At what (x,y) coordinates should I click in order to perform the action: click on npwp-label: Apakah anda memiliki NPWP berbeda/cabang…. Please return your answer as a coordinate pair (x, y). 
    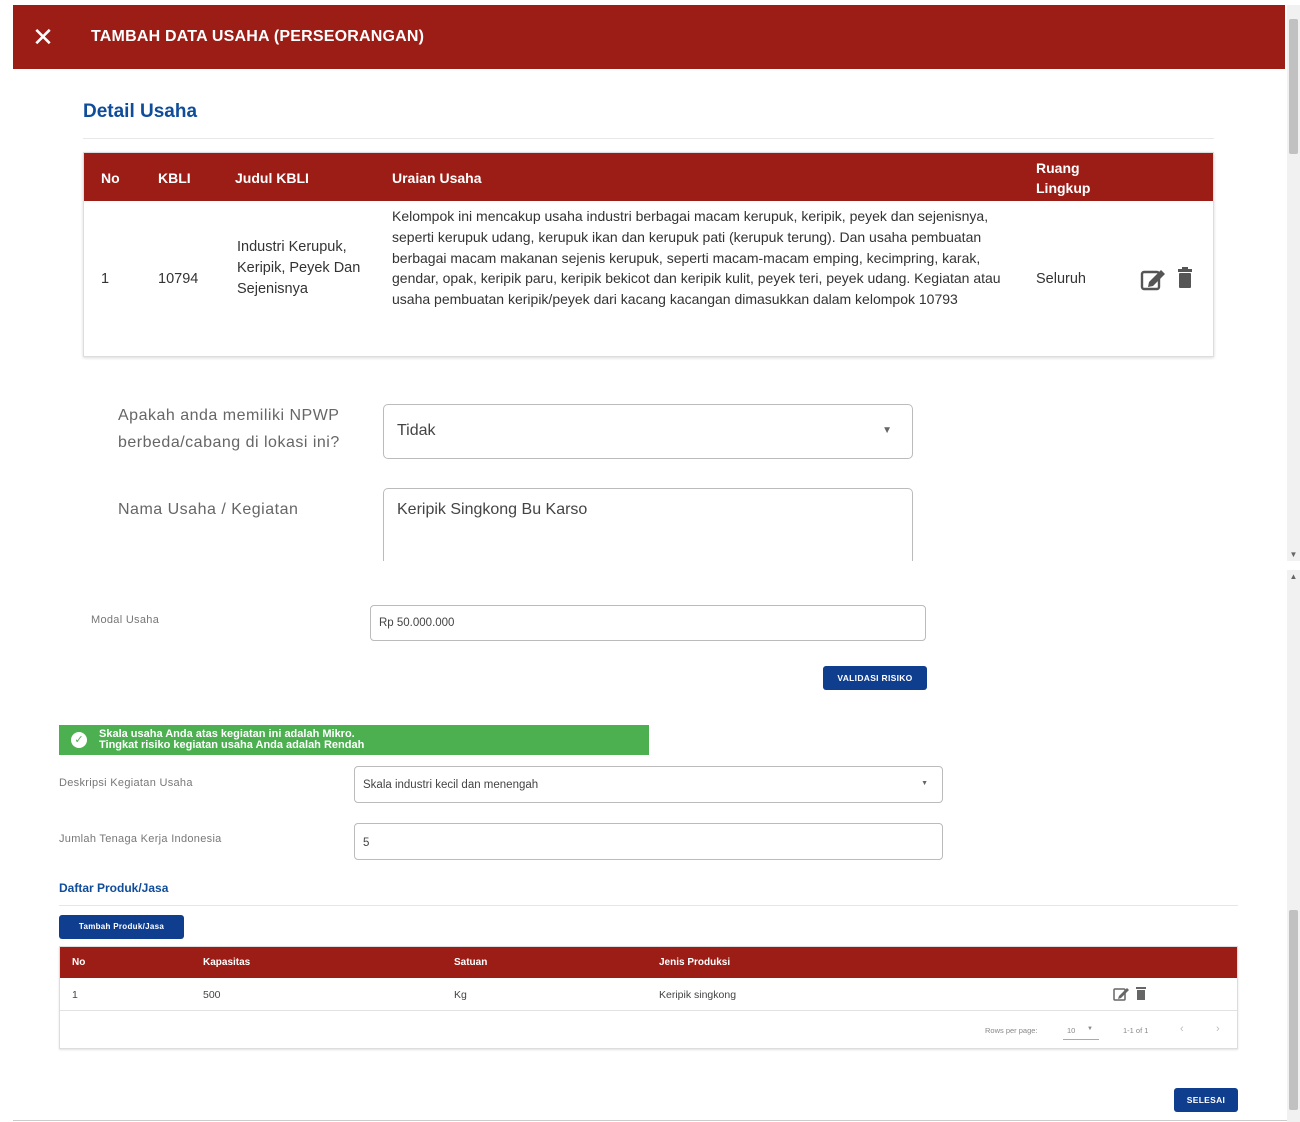
    Looking at the image, I should click on (229, 429).